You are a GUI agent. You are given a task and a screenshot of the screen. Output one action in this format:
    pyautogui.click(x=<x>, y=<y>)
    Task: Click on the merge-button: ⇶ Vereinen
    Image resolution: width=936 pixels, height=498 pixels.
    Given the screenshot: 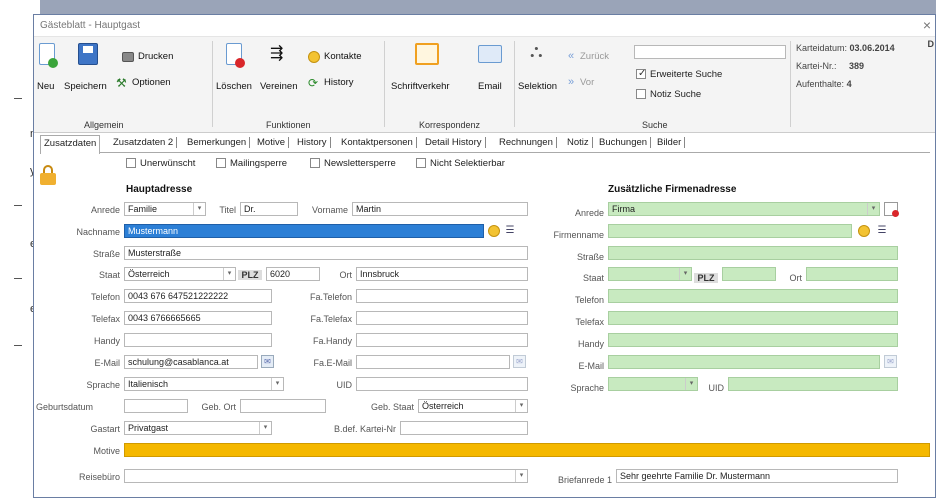 What is the action you would take?
    pyautogui.click(x=281, y=72)
    